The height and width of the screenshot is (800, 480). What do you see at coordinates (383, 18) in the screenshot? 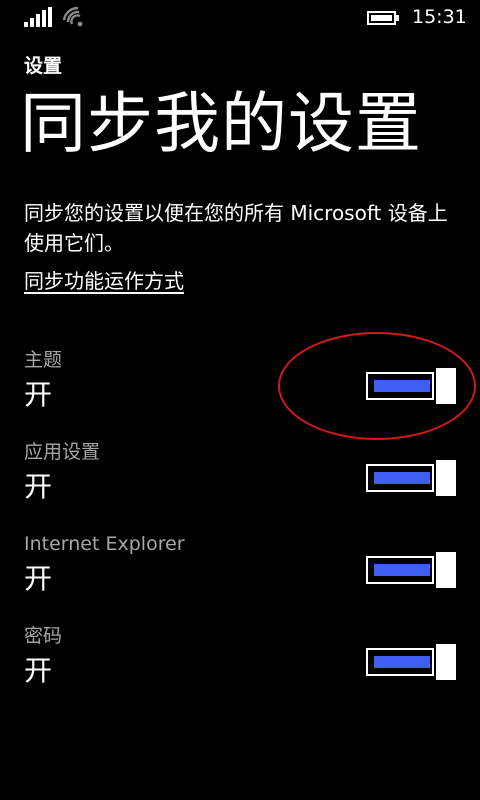
I see `battery-icon` at bounding box center [383, 18].